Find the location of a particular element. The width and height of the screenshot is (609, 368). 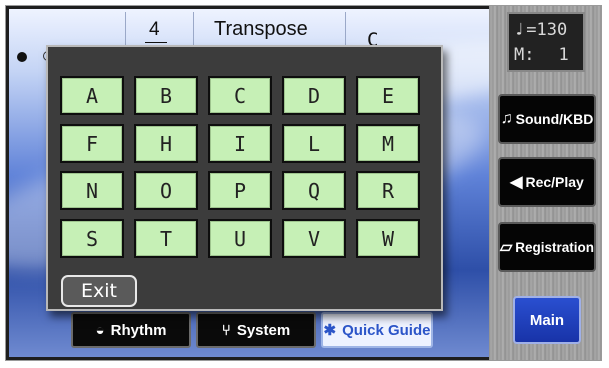

letter-key-q: Q is located at coordinates (314, 190).